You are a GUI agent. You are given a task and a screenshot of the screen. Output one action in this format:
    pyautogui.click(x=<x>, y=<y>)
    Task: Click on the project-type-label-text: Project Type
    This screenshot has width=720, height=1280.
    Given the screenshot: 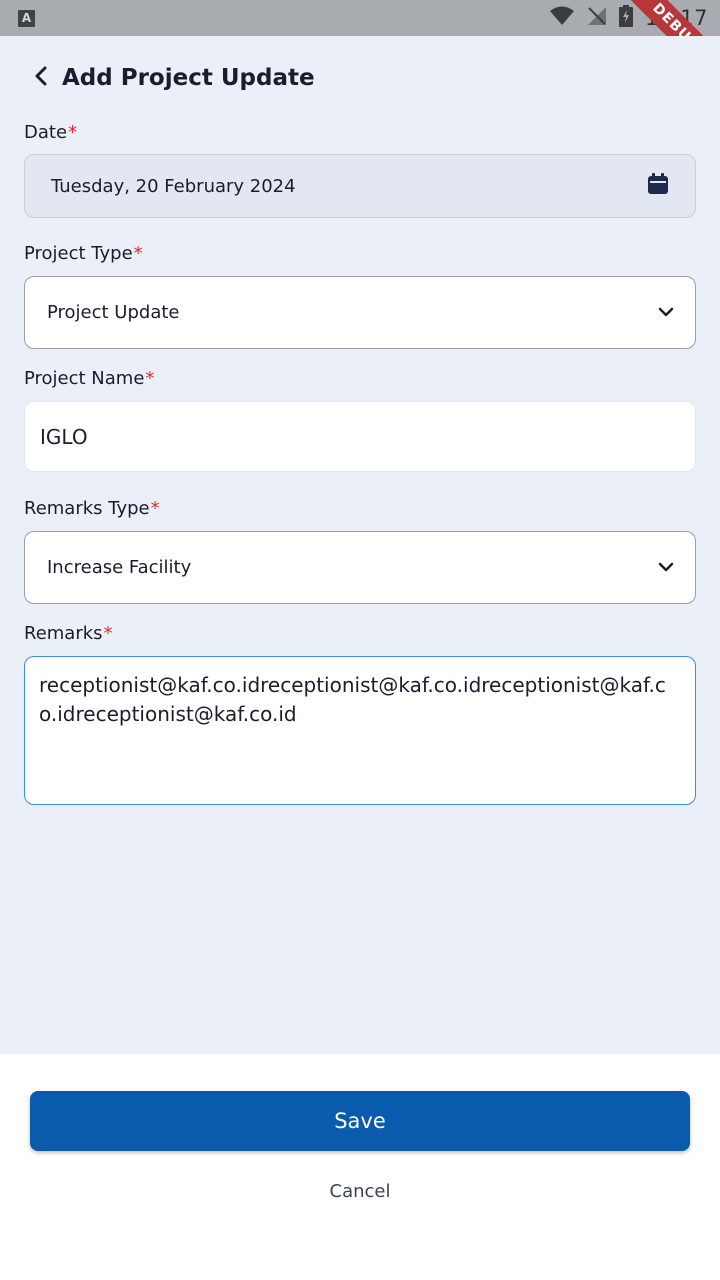 What is the action you would take?
    pyautogui.click(x=78, y=253)
    